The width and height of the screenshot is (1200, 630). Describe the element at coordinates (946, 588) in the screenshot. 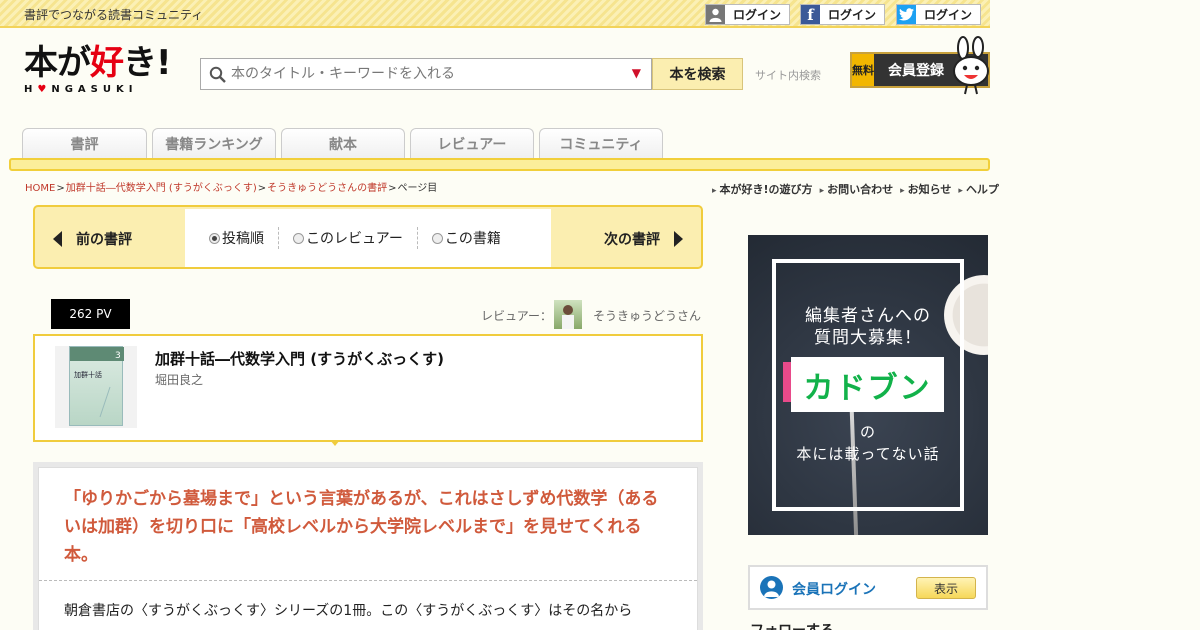

I see `show-button: 表示` at that location.